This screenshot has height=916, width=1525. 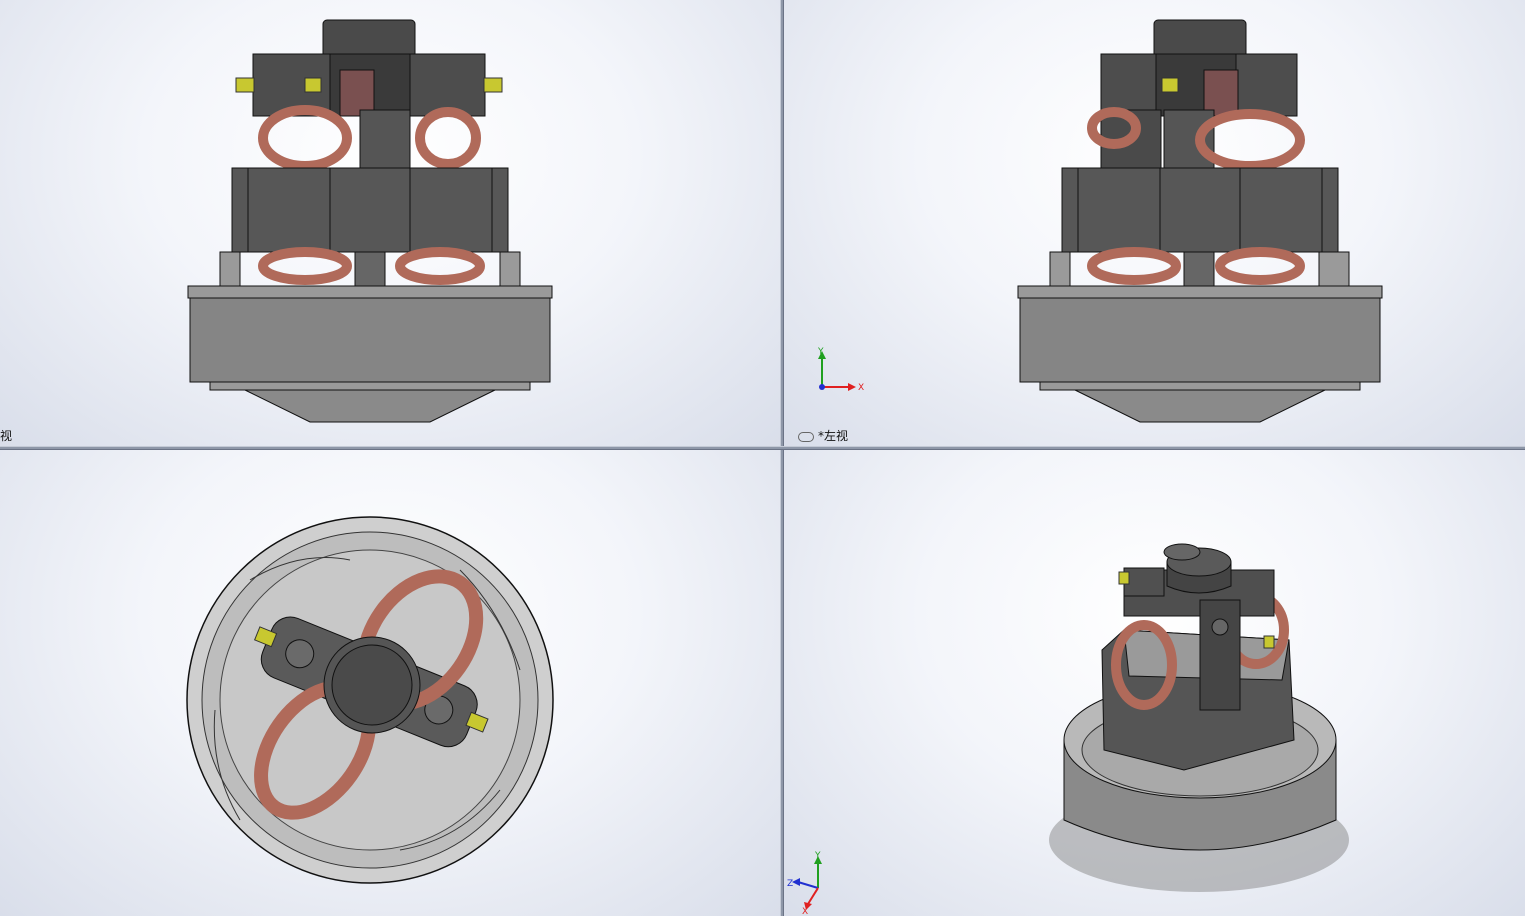 What do you see at coordinates (790, 884) in the screenshot?
I see `axis-z-label: Z` at bounding box center [790, 884].